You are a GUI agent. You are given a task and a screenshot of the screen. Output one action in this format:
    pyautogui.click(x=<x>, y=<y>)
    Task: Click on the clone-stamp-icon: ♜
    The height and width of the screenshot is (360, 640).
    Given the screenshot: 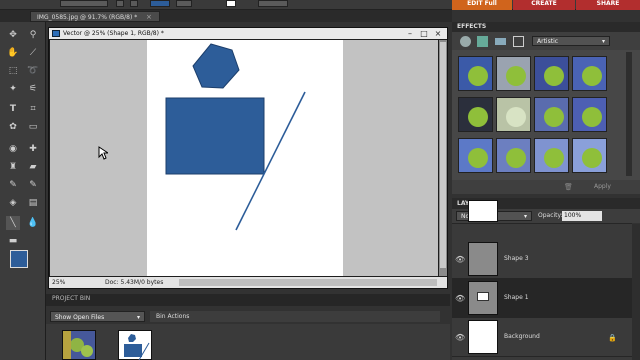 What is the action you would take?
    pyautogui.click(x=13, y=167)
    